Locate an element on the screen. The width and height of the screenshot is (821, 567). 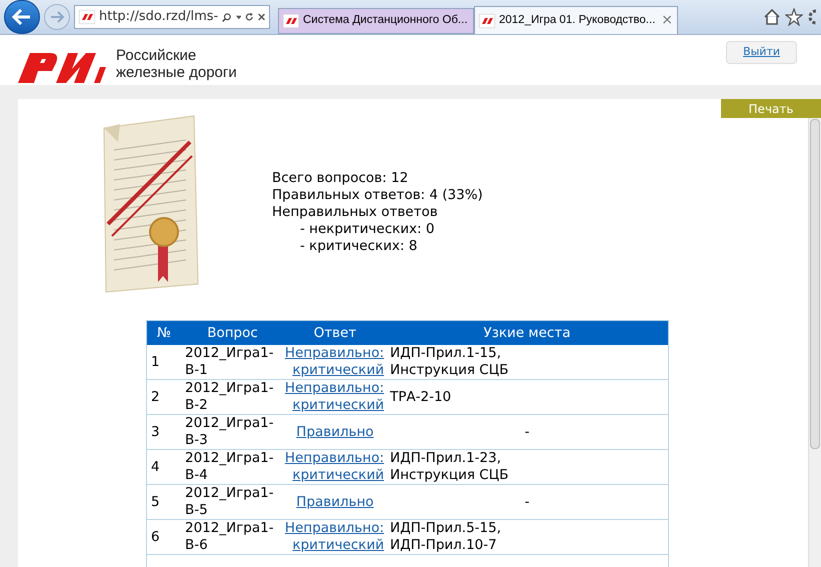
summary-line: - критических: 8 is located at coordinates (358, 246).